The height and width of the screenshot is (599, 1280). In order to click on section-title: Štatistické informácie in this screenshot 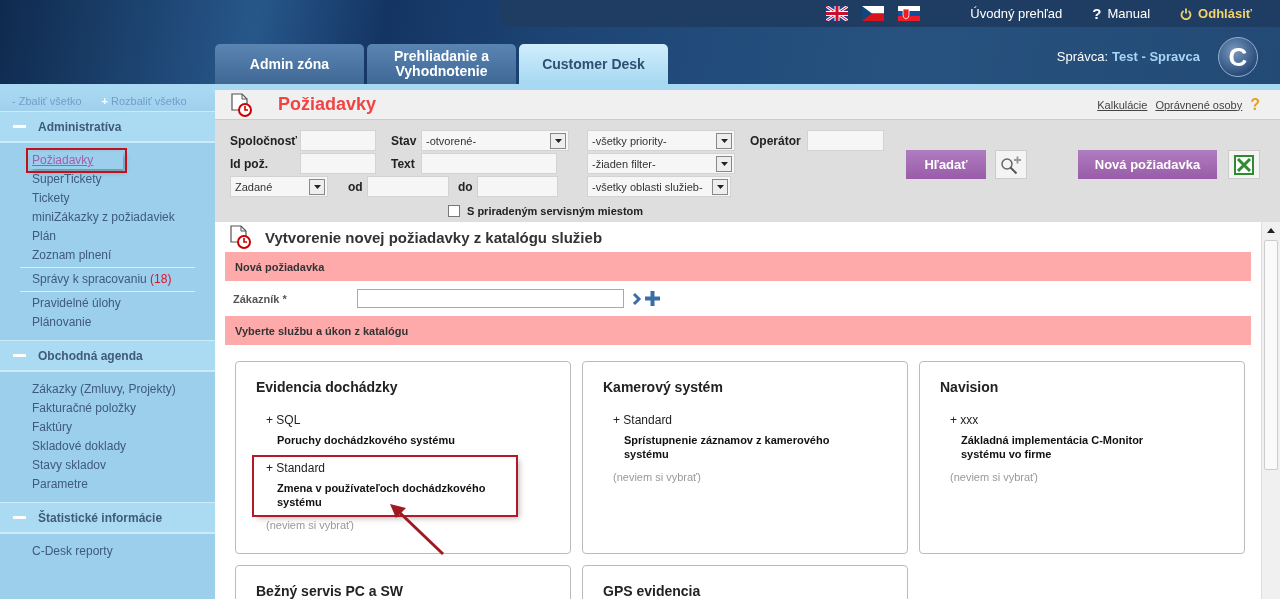, I will do `click(100, 517)`.